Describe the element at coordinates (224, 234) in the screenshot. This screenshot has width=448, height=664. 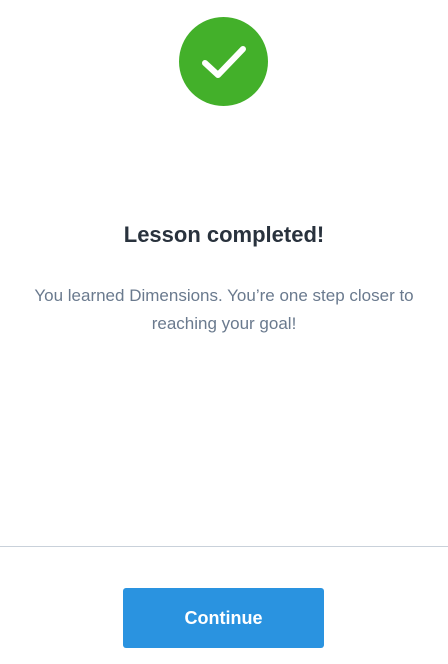
I see `completion-title: Lesson completed!` at that location.